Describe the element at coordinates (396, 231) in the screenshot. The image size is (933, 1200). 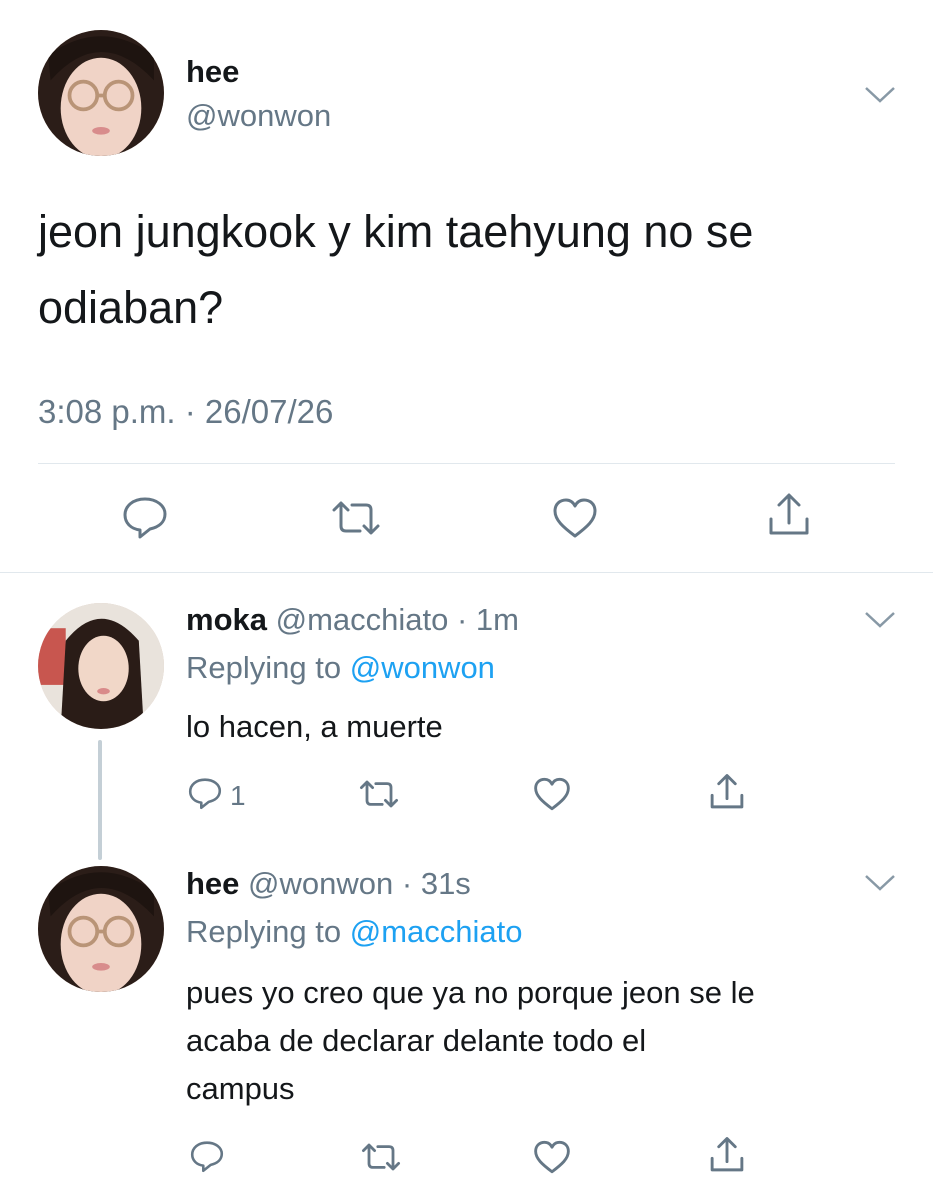
I see `tweet-text: jeon jungkook y kim taehyung no se` at that location.